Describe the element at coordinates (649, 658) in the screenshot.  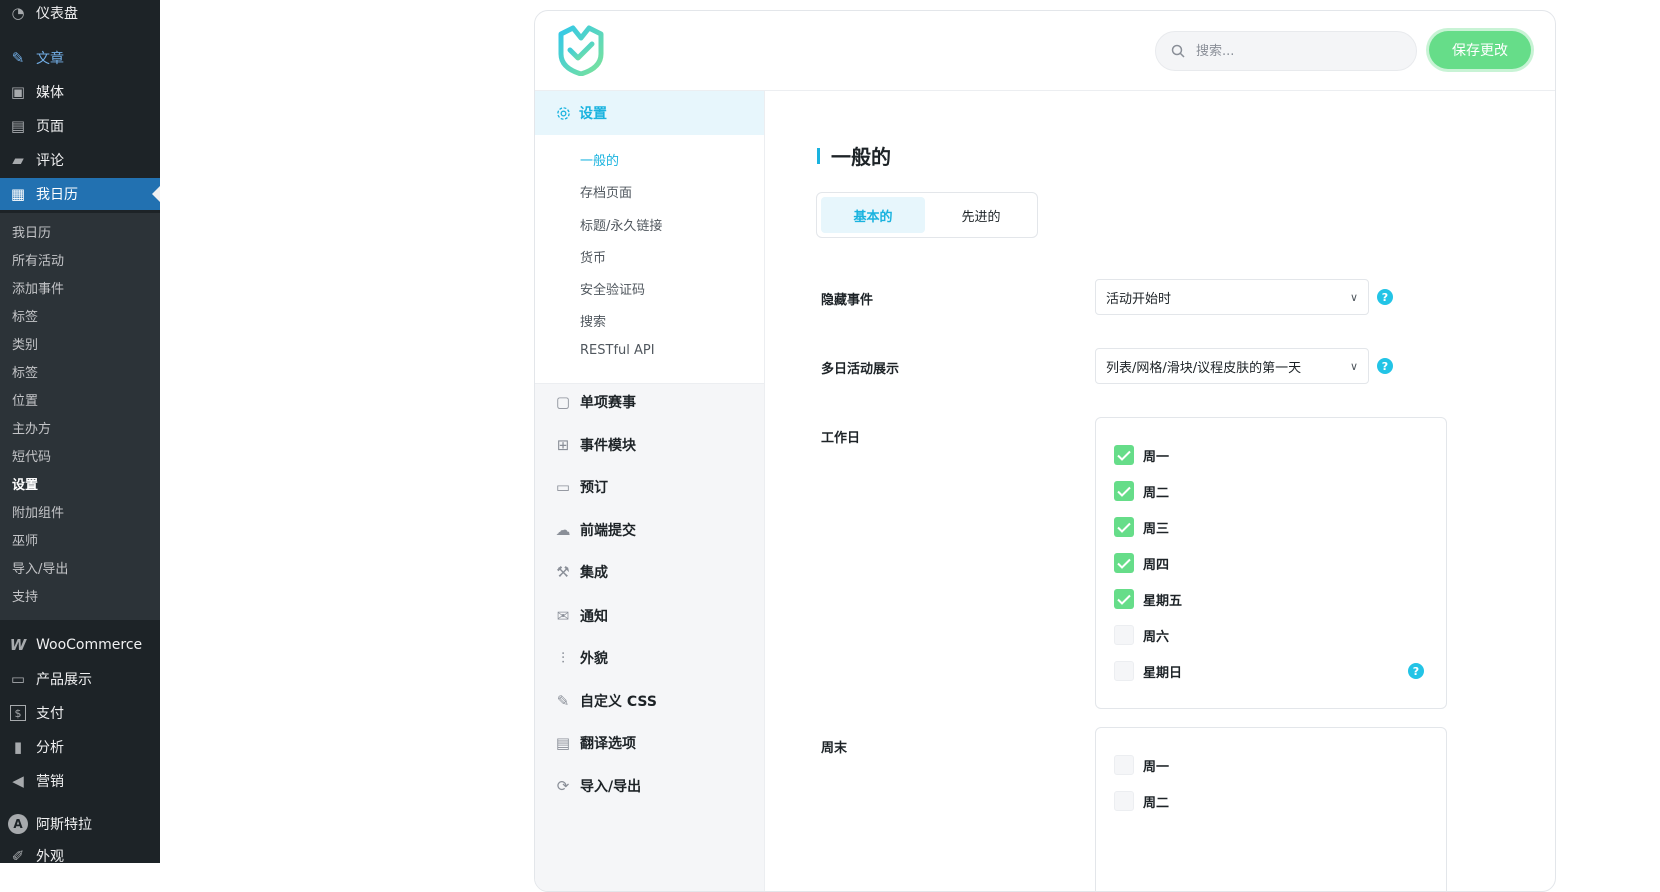
I see `nav-appearance: ⫶ 外貌` at that location.